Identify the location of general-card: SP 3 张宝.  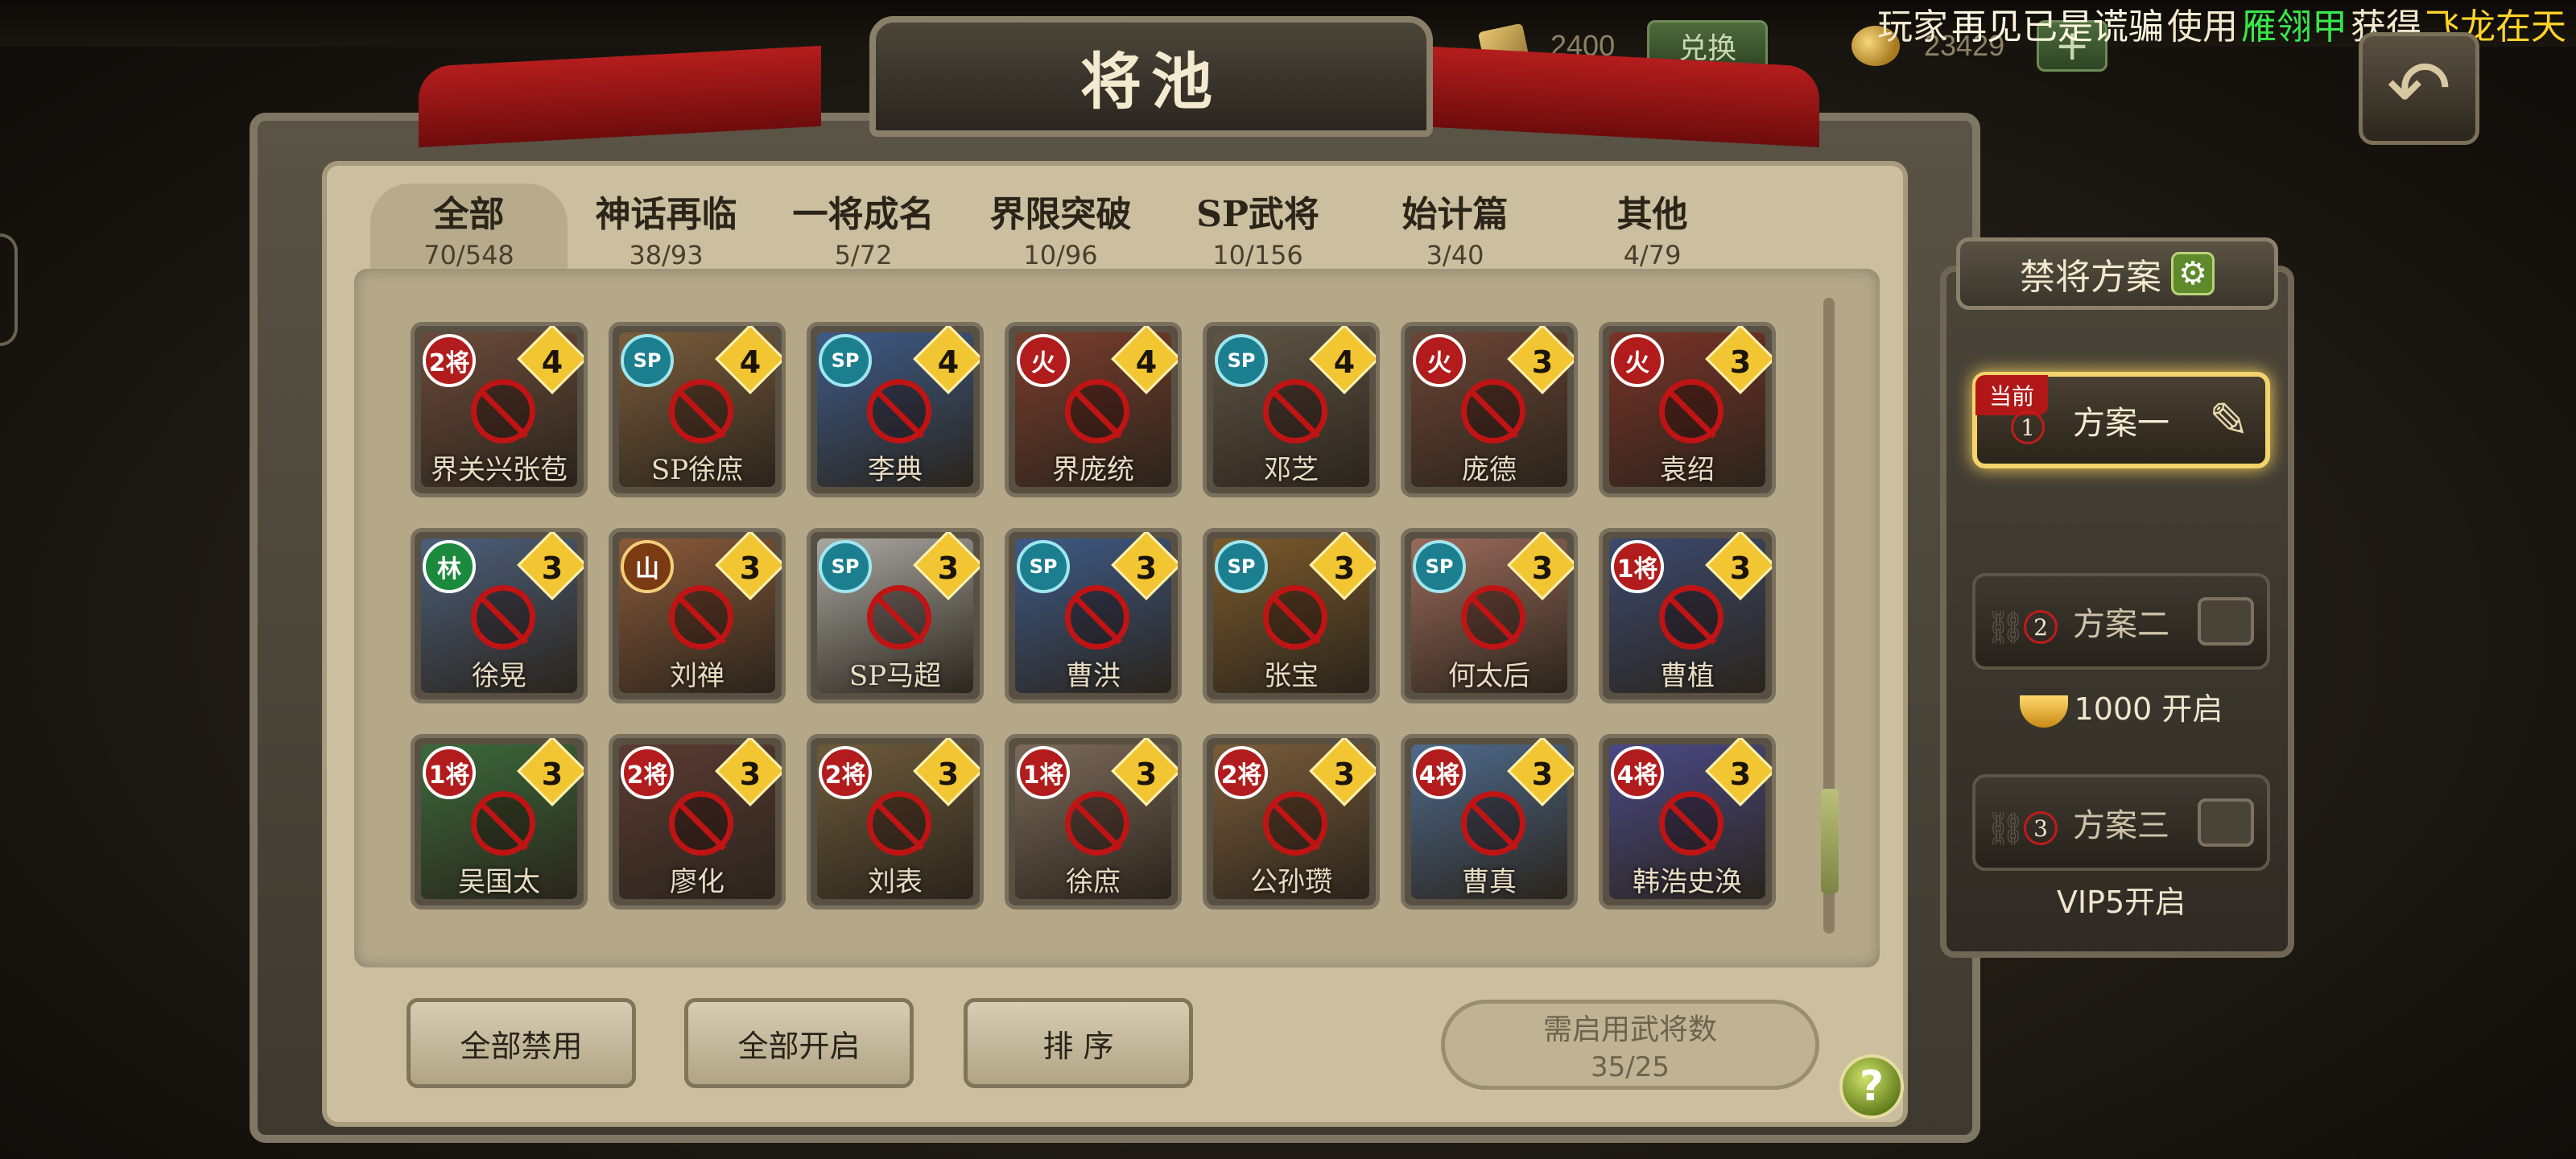
(1291, 615).